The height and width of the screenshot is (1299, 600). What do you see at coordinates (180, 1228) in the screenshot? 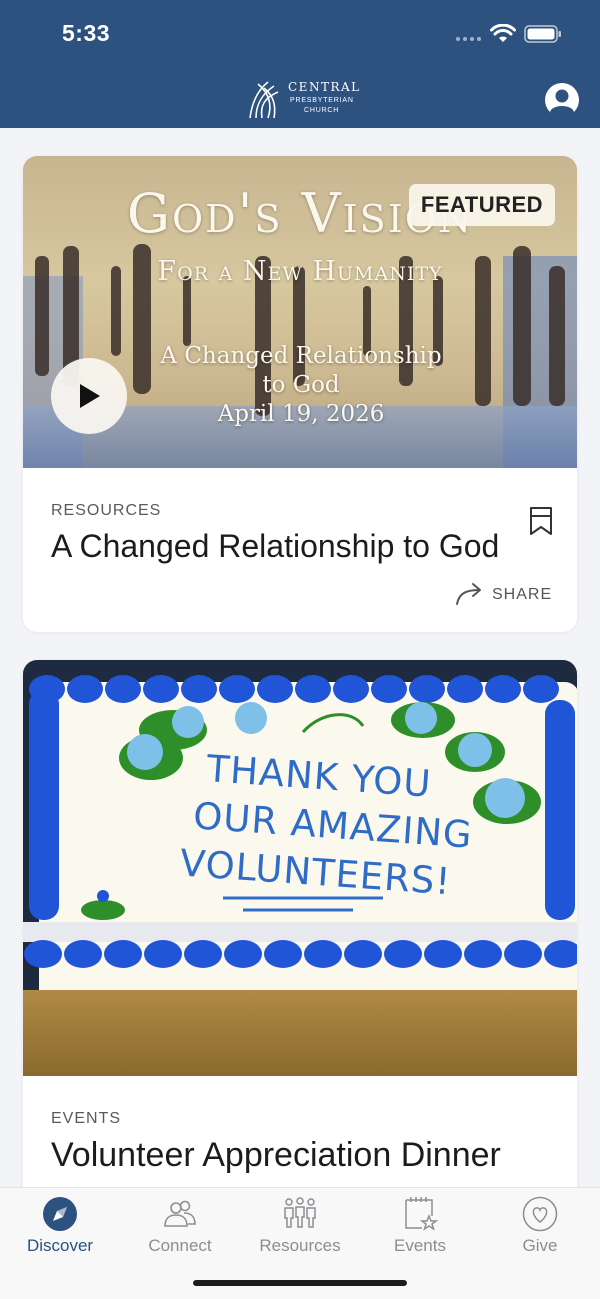
I see `tab-connect: Connect` at bounding box center [180, 1228].